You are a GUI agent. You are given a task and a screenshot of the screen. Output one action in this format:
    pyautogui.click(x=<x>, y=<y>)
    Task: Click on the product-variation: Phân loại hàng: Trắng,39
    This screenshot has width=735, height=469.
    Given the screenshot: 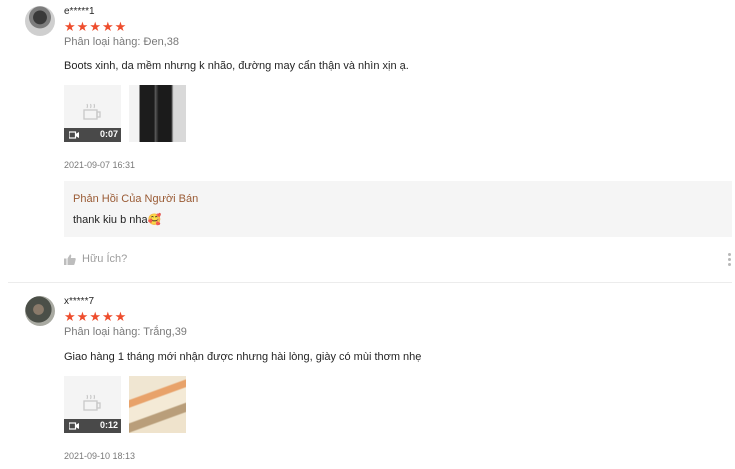 What is the action you would take?
    pyautogui.click(x=125, y=332)
    